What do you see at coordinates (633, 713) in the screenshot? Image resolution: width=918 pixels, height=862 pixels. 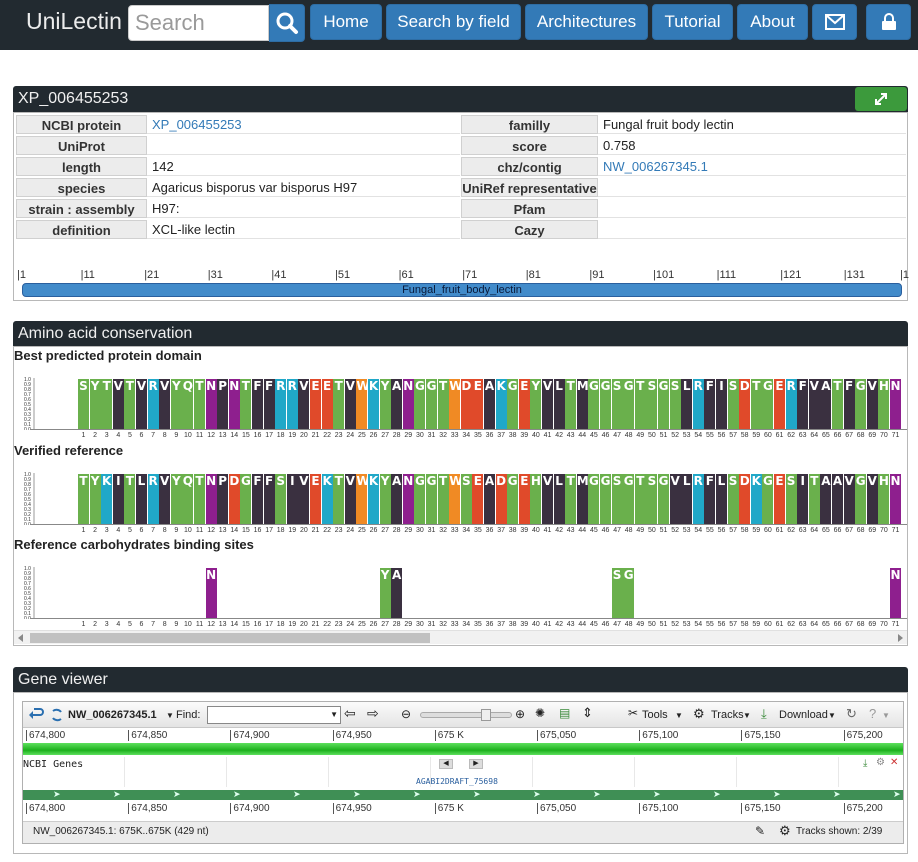 I see `tools-icon: ✂` at bounding box center [633, 713].